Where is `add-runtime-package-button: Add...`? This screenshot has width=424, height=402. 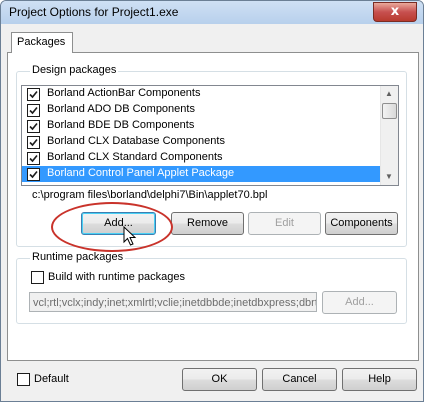
add-runtime-package-button: Add... is located at coordinates (359, 302).